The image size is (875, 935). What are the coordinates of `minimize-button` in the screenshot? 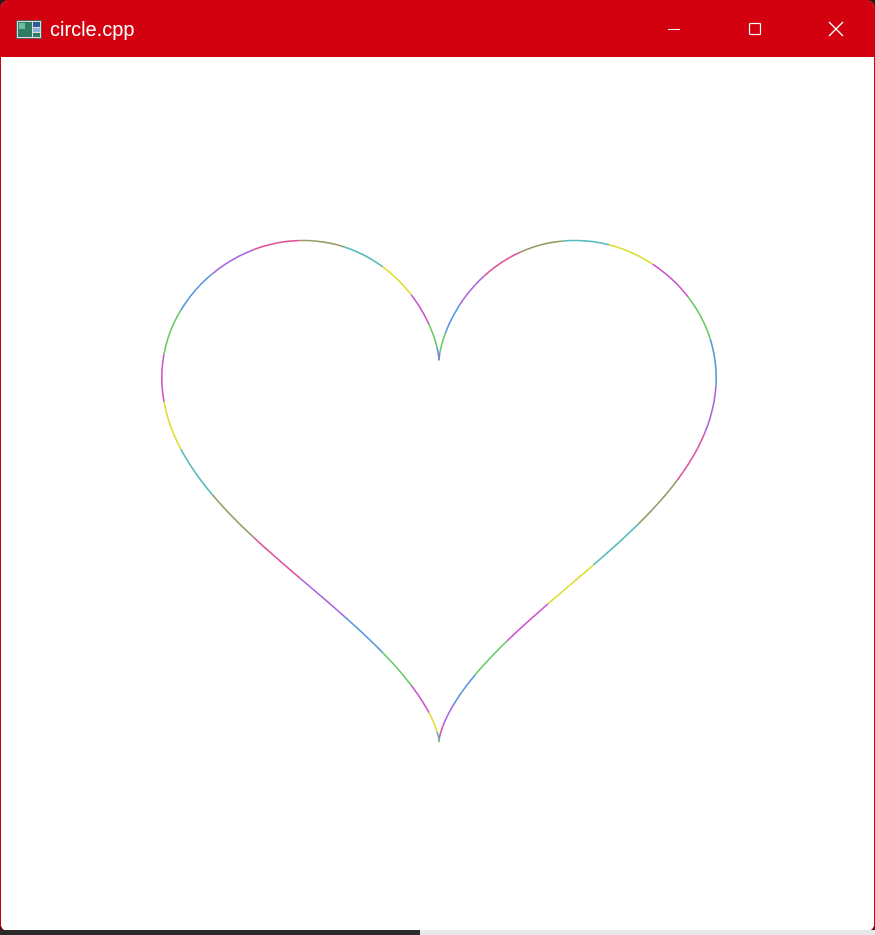 It's located at (674, 29).